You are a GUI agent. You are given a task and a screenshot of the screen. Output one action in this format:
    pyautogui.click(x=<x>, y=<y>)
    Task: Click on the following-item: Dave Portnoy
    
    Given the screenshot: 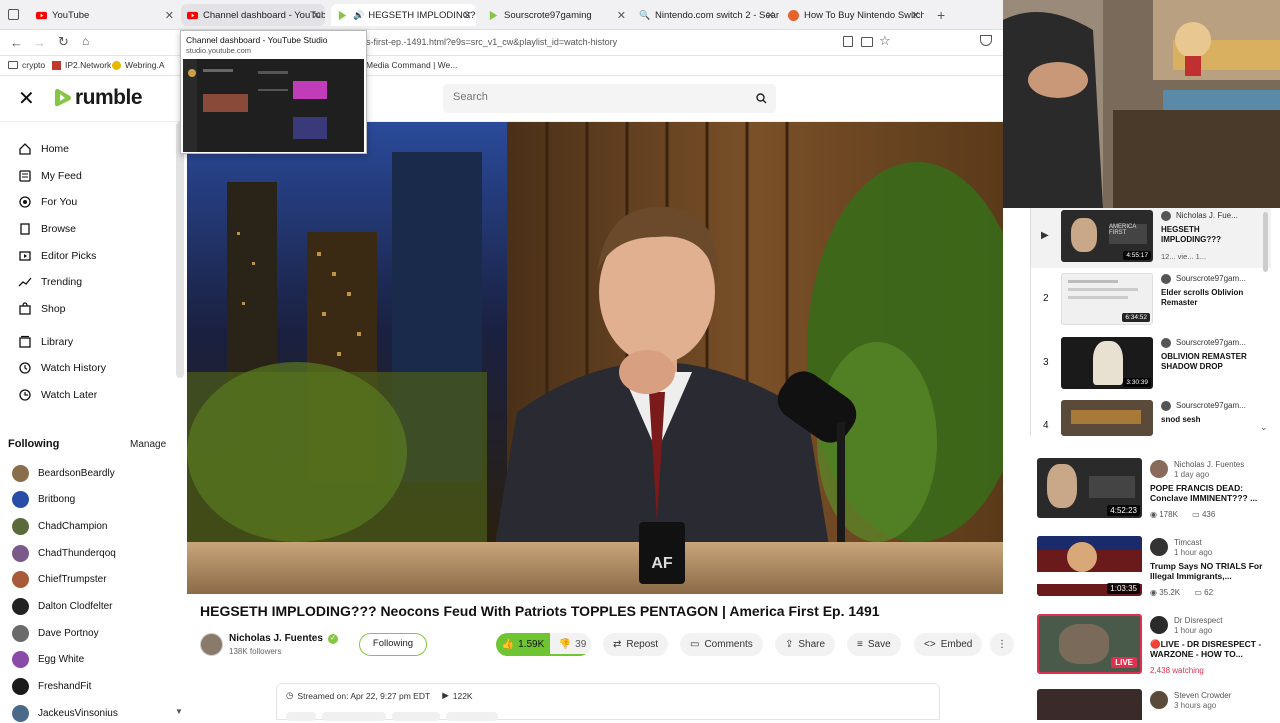 What is the action you would take?
    pyautogui.click(x=55, y=633)
    